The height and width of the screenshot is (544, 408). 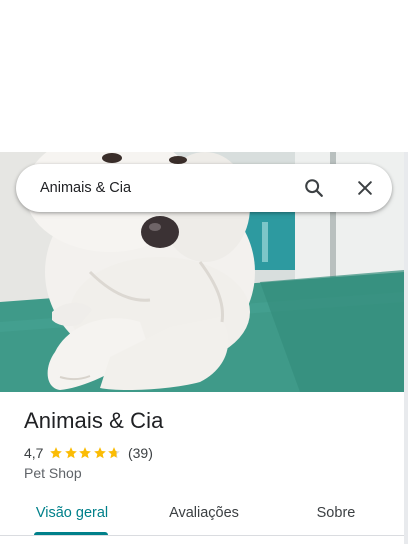 I want to click on search-bar: Animais & Cia, so click(x=204, y=188).